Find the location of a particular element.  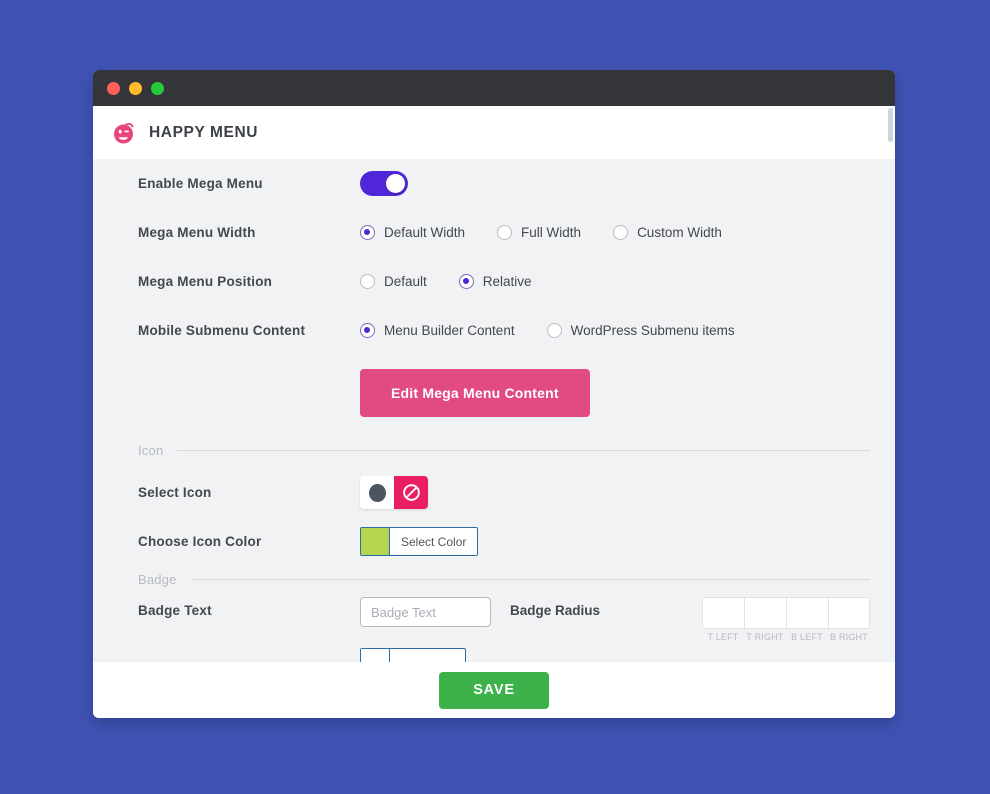

app-header: HAPPY MENU is located at coordinates (494, 132).